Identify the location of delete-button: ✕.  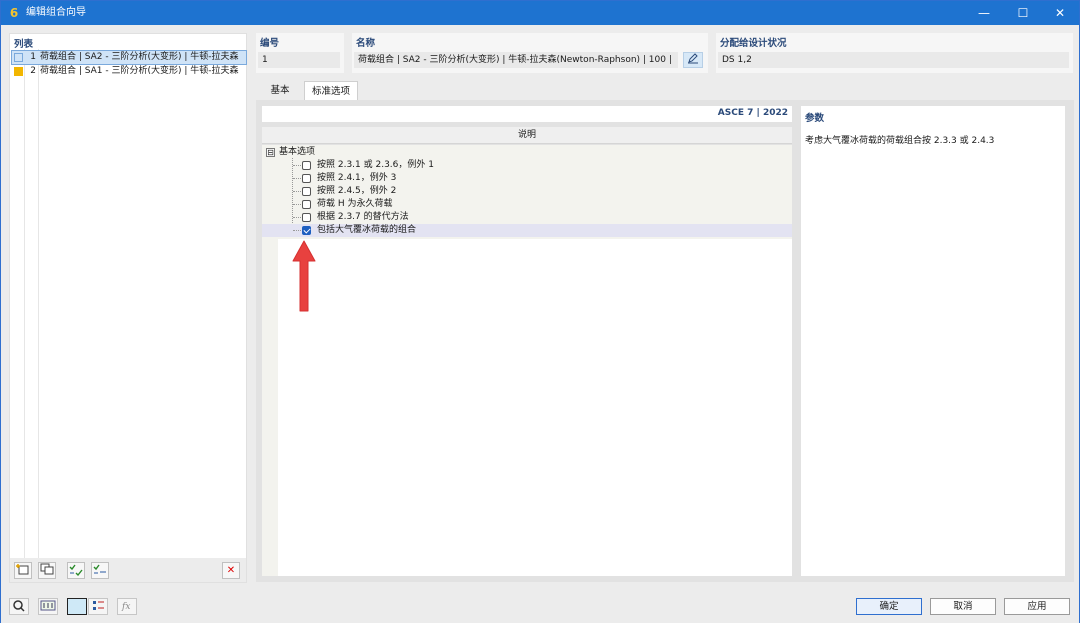
(231, 570).